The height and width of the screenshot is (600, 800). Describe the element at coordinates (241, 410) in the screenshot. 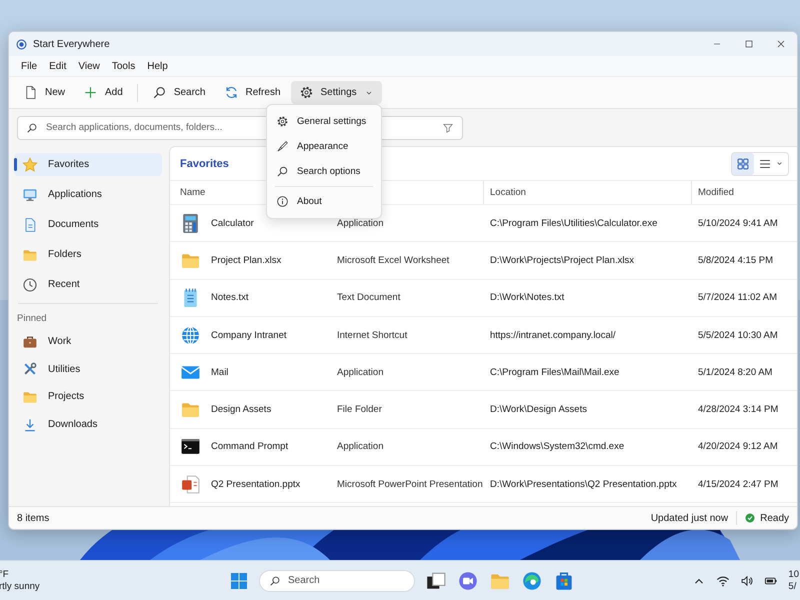

I see `file-name: Design Assets` at that location.